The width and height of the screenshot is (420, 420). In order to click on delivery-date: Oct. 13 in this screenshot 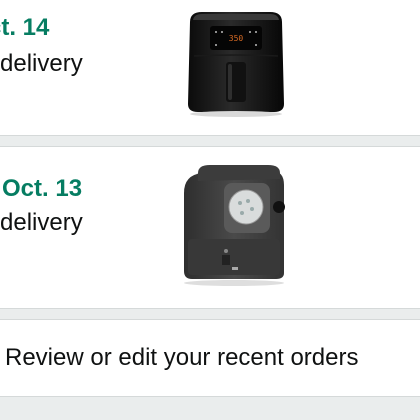, I will do `click(42, 188)`.